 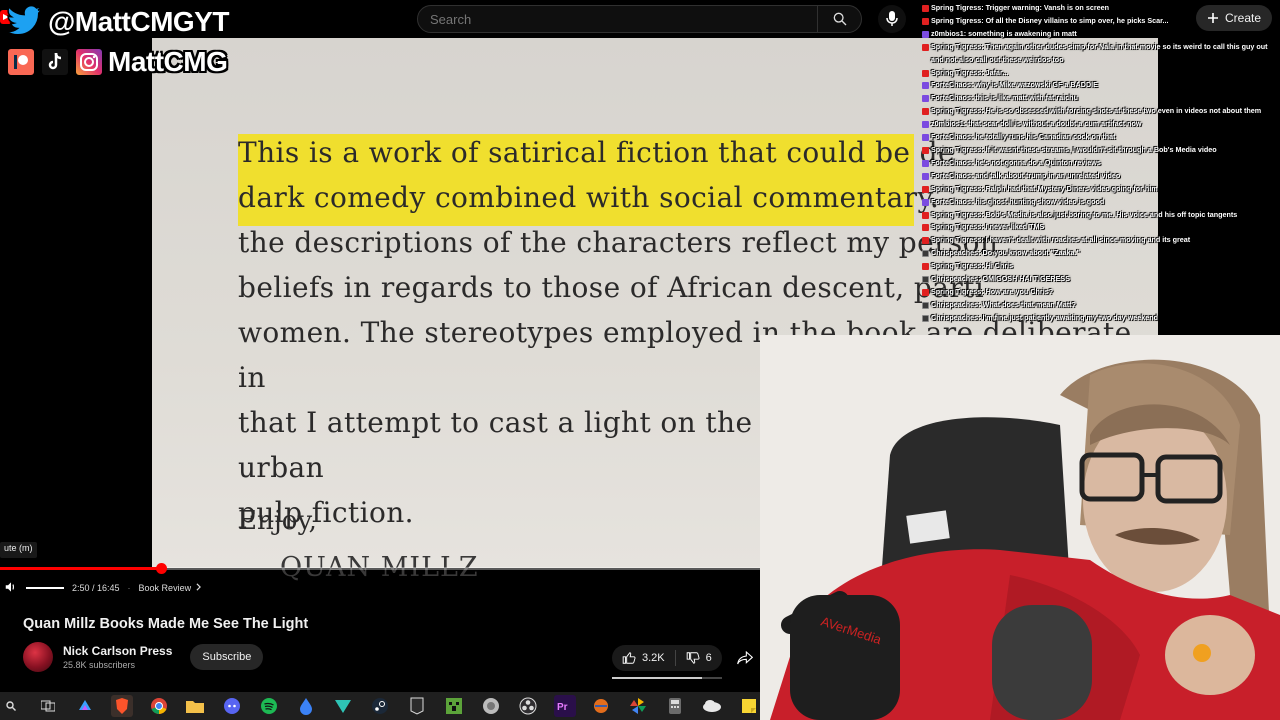 I want to click on twitter-row: @MattCMGYT, so click(x=117, y=22).